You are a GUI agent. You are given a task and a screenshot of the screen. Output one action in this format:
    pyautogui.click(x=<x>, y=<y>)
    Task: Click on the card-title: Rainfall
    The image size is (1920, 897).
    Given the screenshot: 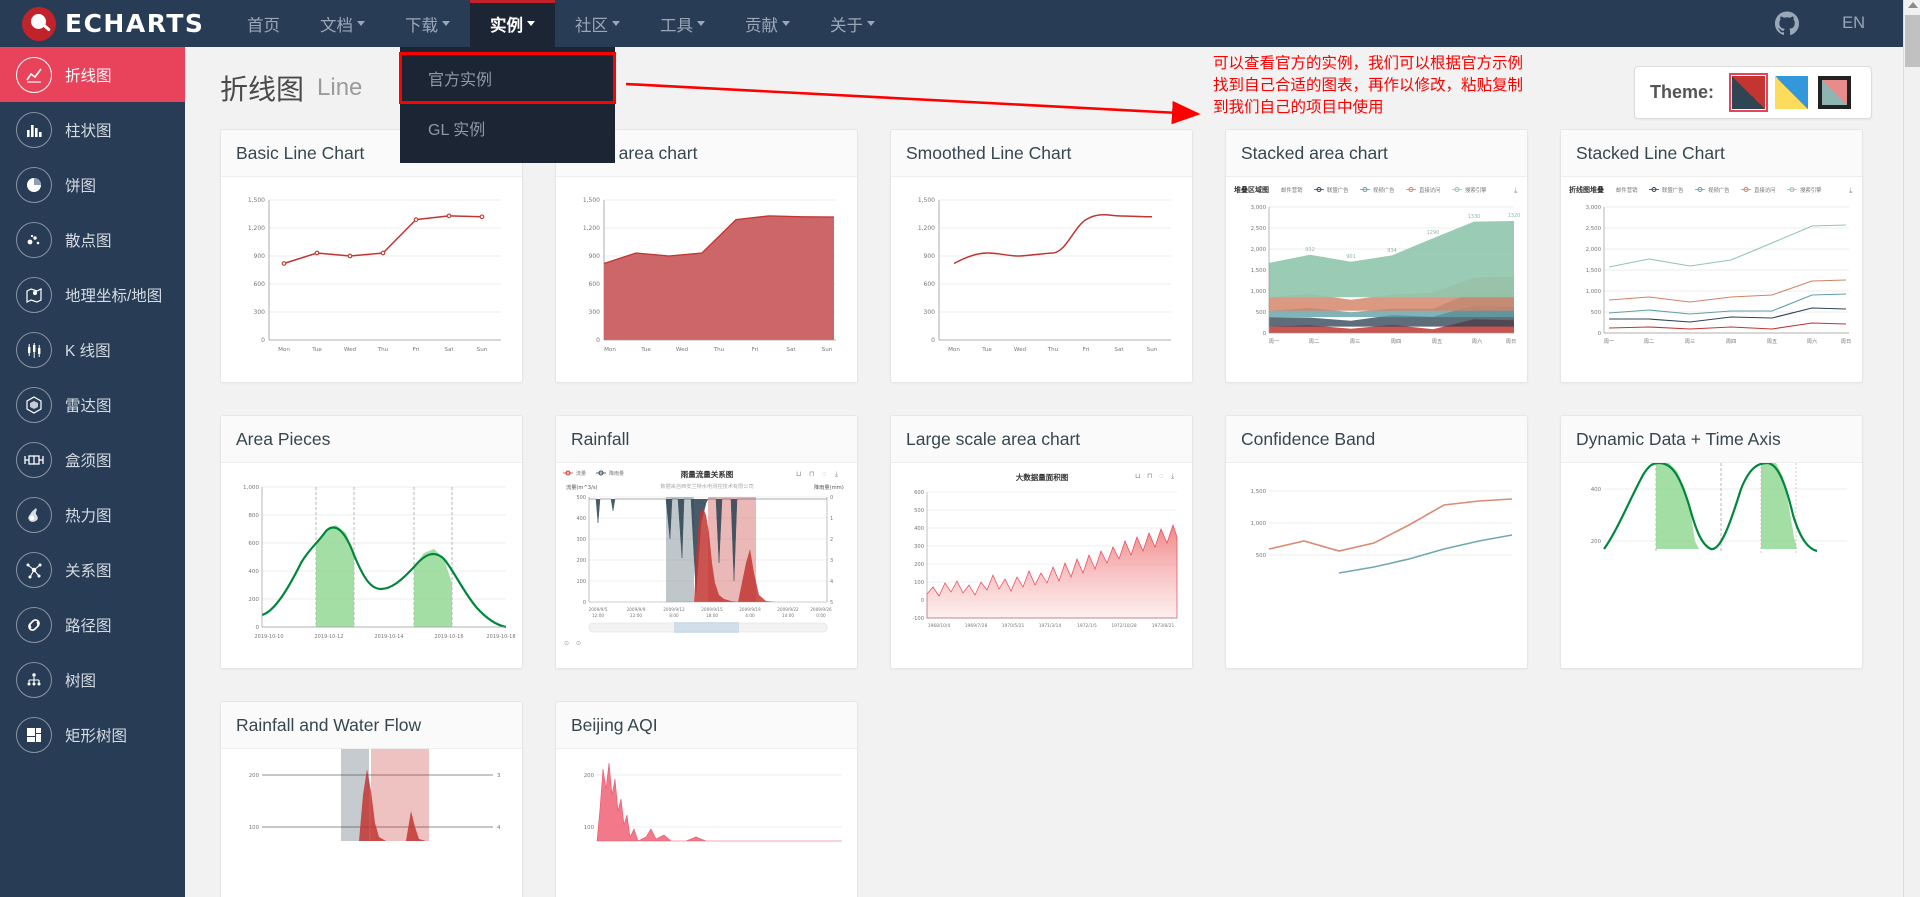 What is the action you would take?
    pyautogui.click(x=706, y=439)
    